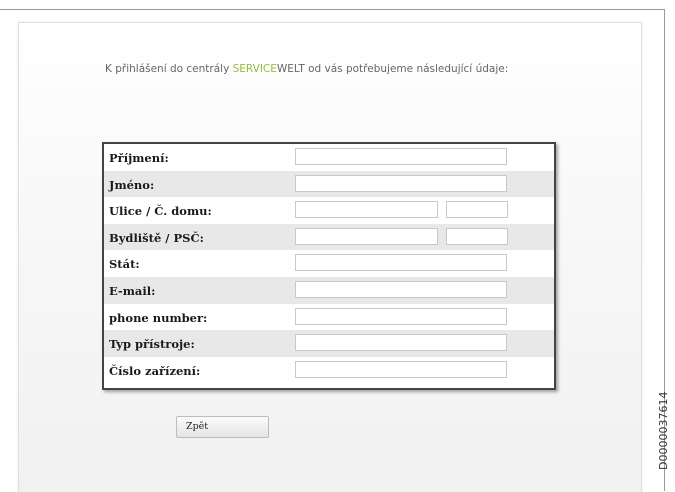 This screenshot has height=492, width=675. What do you see at coordinates (366, 236) in the screenshot?
I see `city-input` at bounding box center [366, 236].